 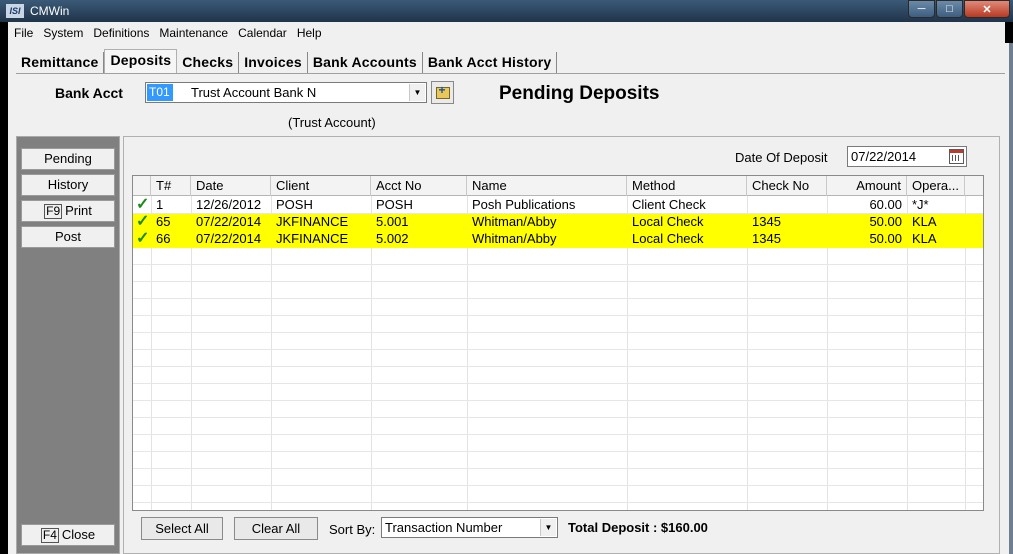 I want to click on col-check, so click(x=142, y=186).